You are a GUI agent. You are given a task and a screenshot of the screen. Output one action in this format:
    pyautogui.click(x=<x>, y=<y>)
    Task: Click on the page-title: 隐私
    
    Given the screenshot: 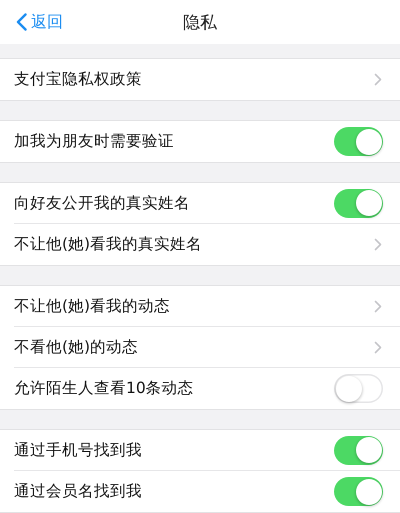 What is the action you would take?
    pyautogui.click(x=200, y=23)
    